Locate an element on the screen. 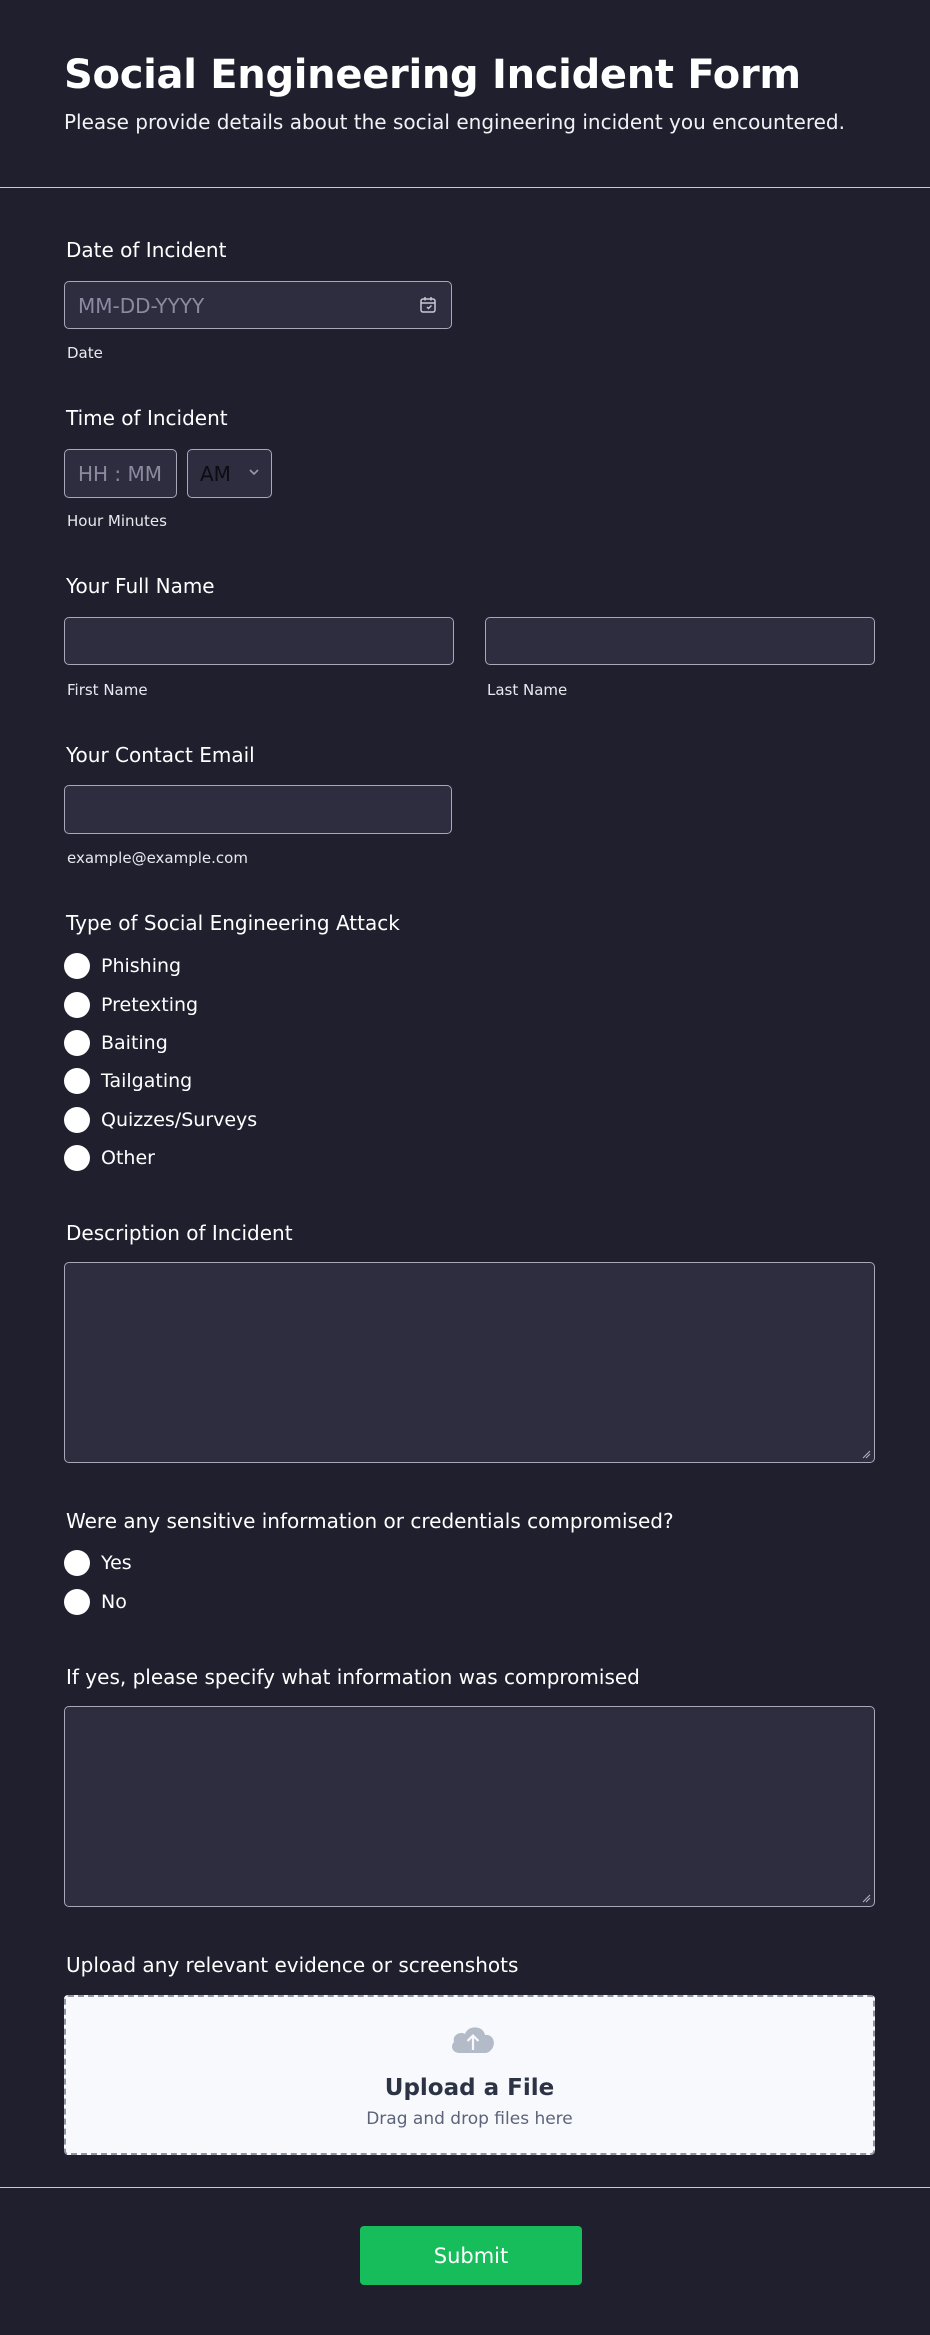 This screenshot has width=930, height=2335. email-sublabel: example@example.com is located at coordinates (157, 858).